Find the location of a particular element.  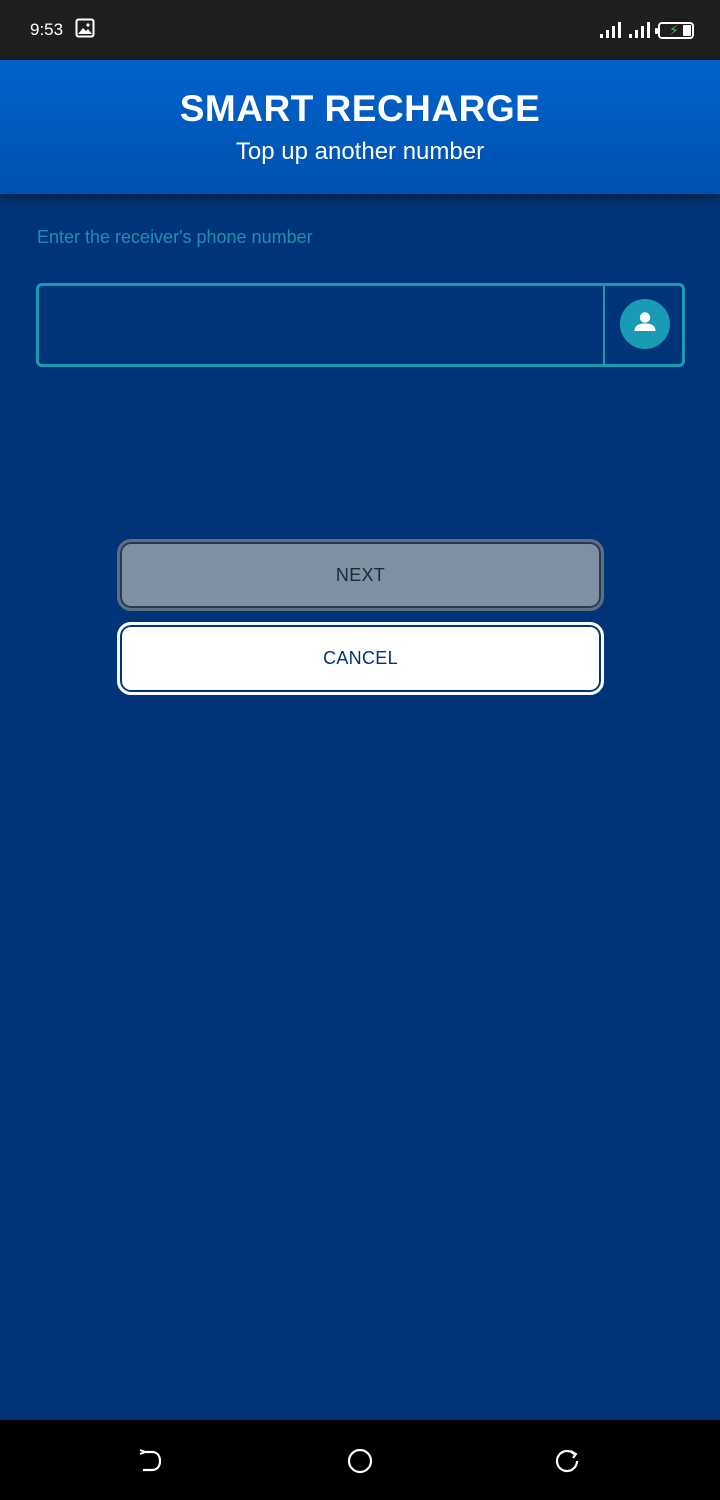

contact-person-icon is located at coordinates (645, 324).